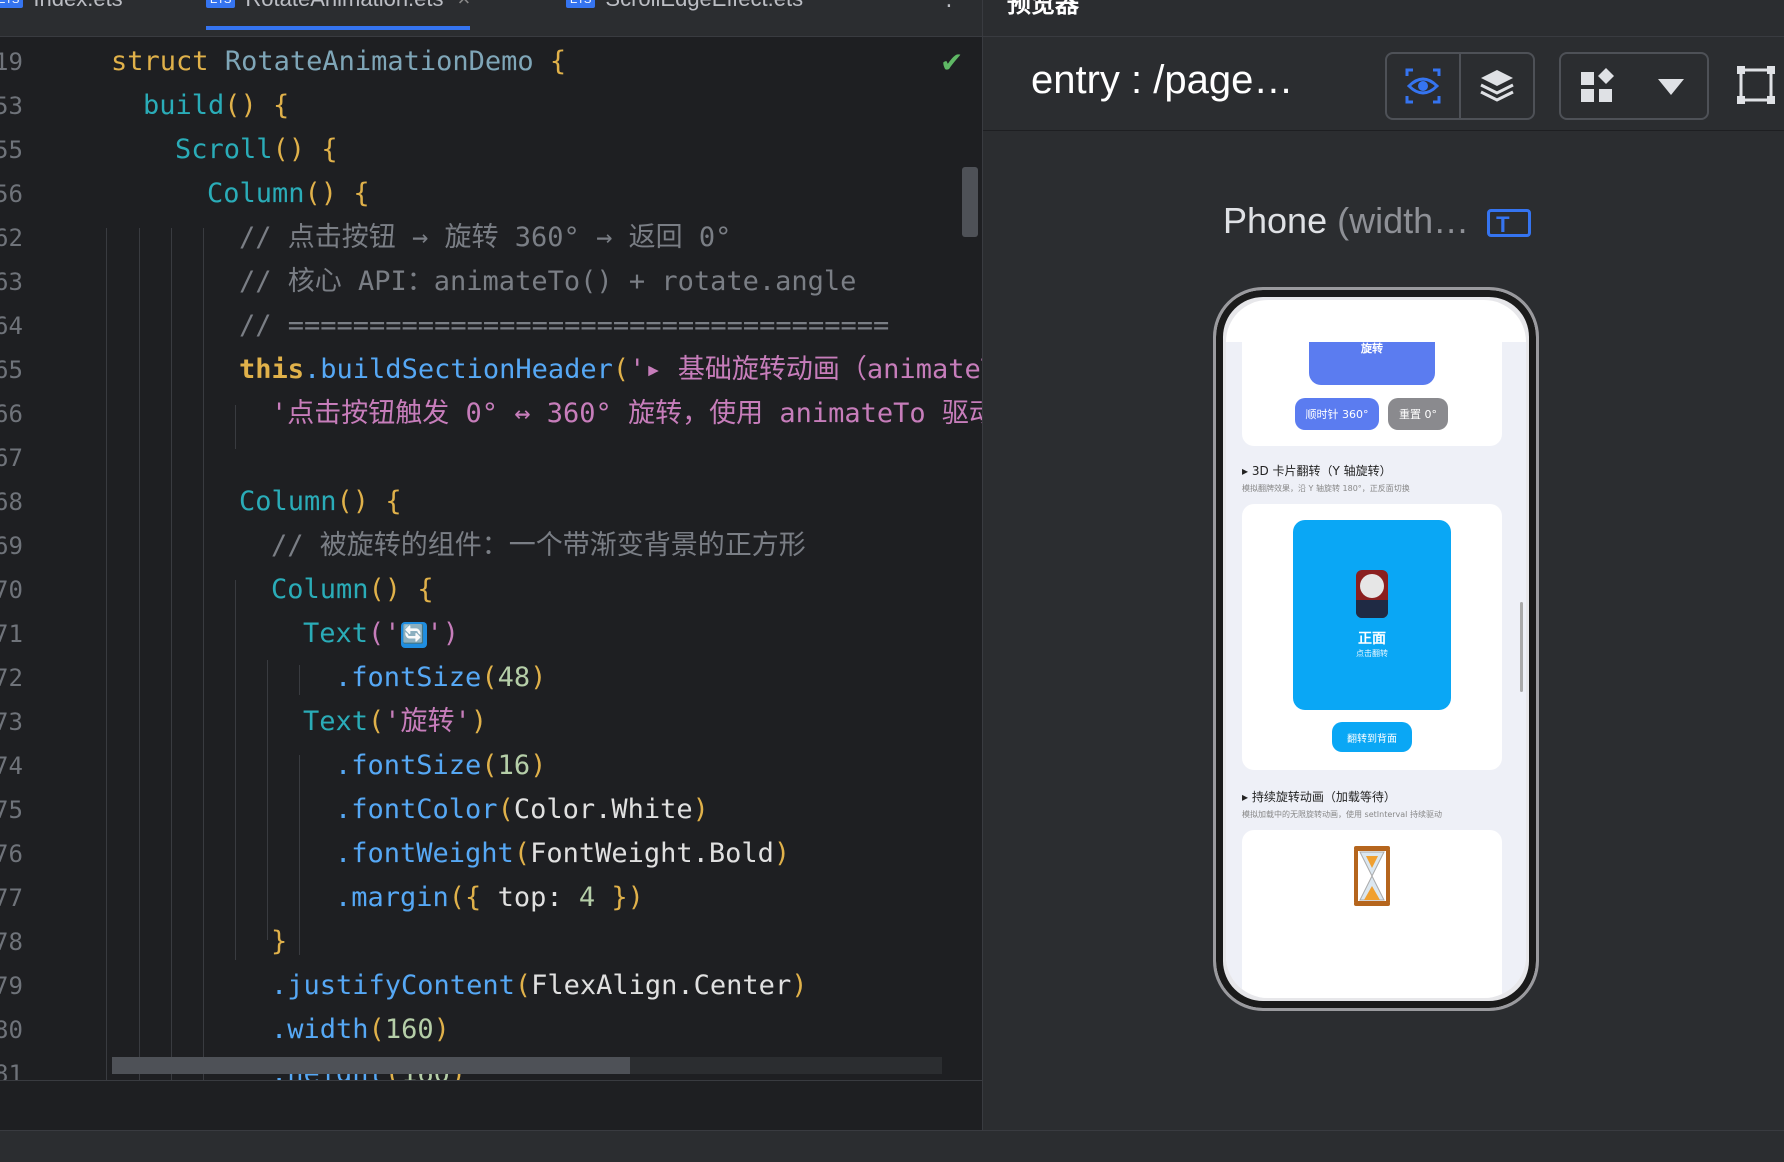 This screenshot has height=1162, width=1784. I want to click on refresh-icon: 🔄, so click(413, 634).